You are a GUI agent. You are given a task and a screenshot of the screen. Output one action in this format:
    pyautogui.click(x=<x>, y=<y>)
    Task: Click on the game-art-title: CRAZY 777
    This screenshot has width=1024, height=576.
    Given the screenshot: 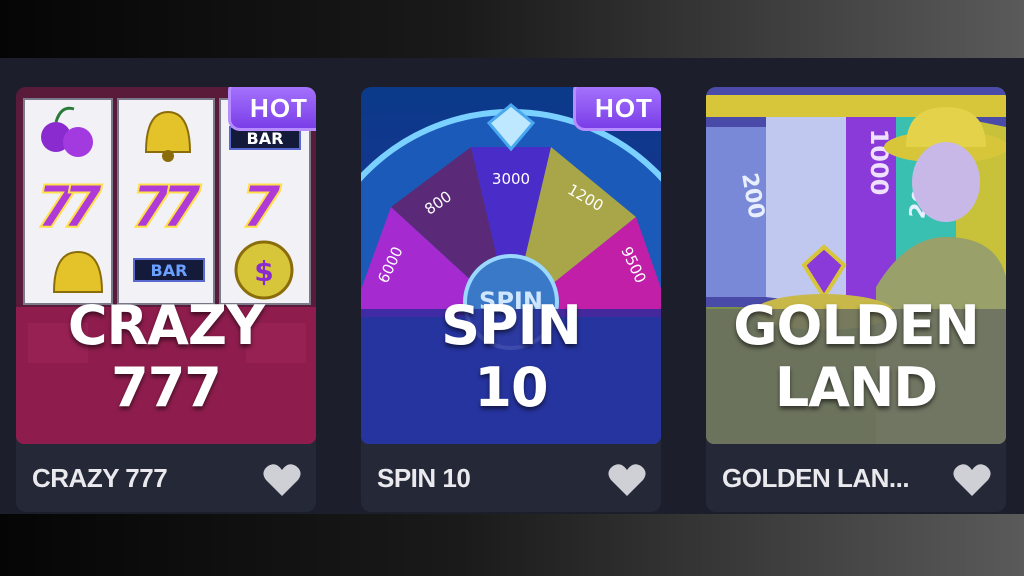 What is the action you would take?
    pyautogui.click(x=166, y=357)
    